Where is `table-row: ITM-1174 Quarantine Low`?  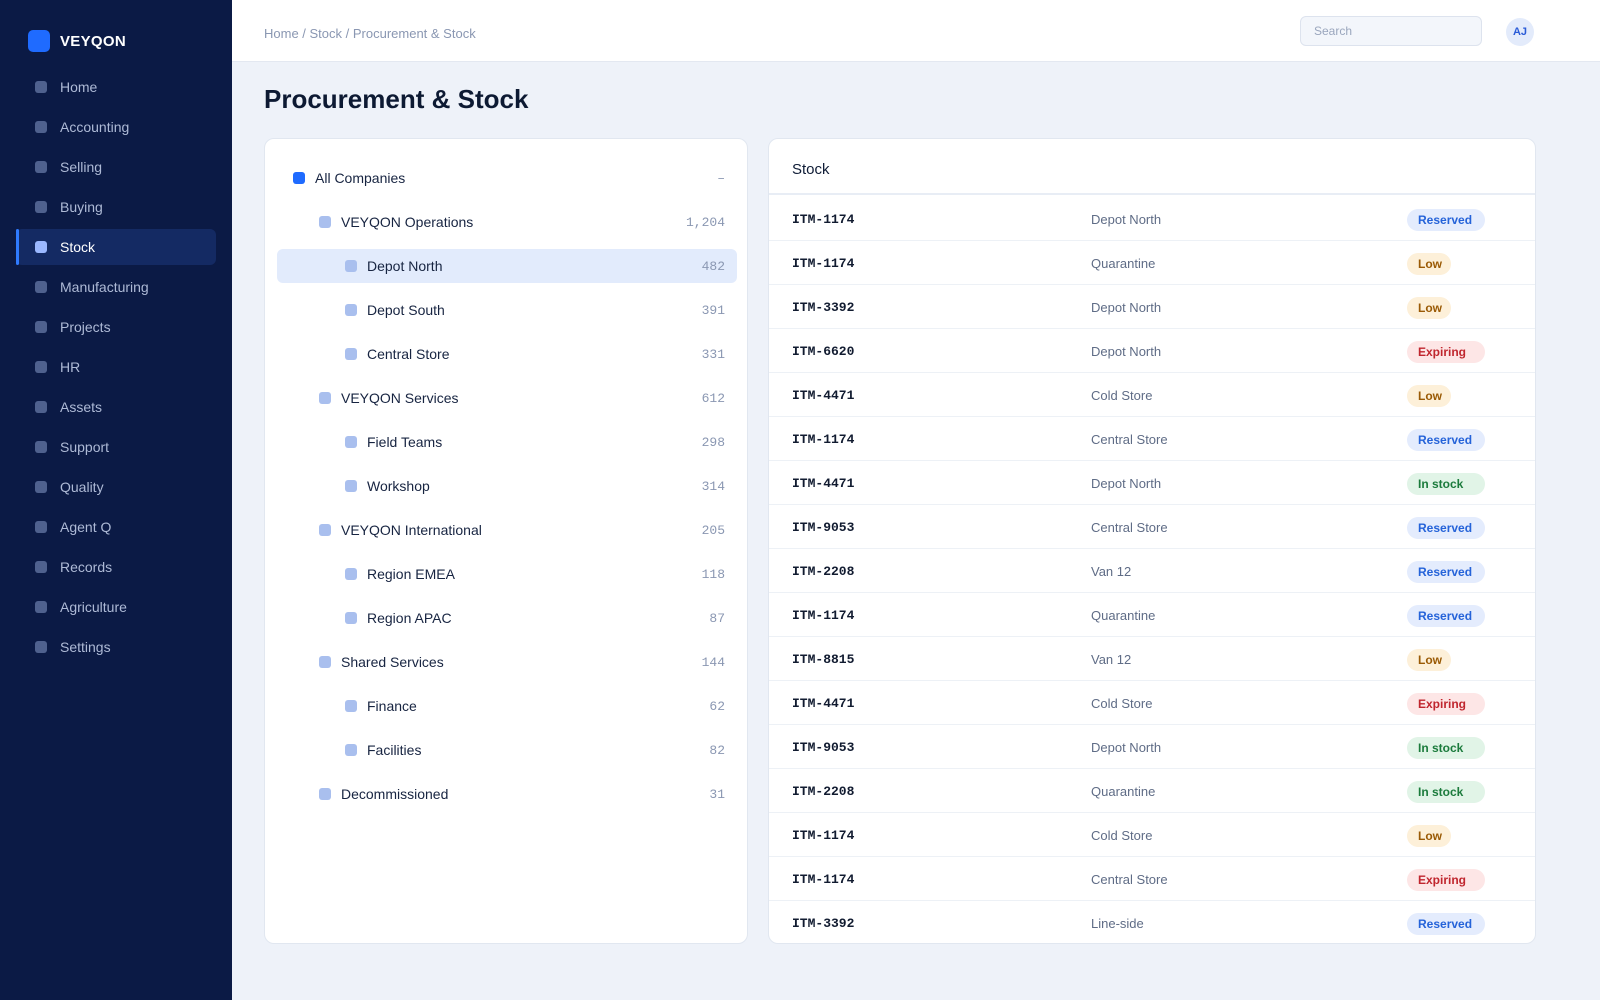
table-row: ITM-1174 Quarantine Low is located at coordinates (1152, 263).